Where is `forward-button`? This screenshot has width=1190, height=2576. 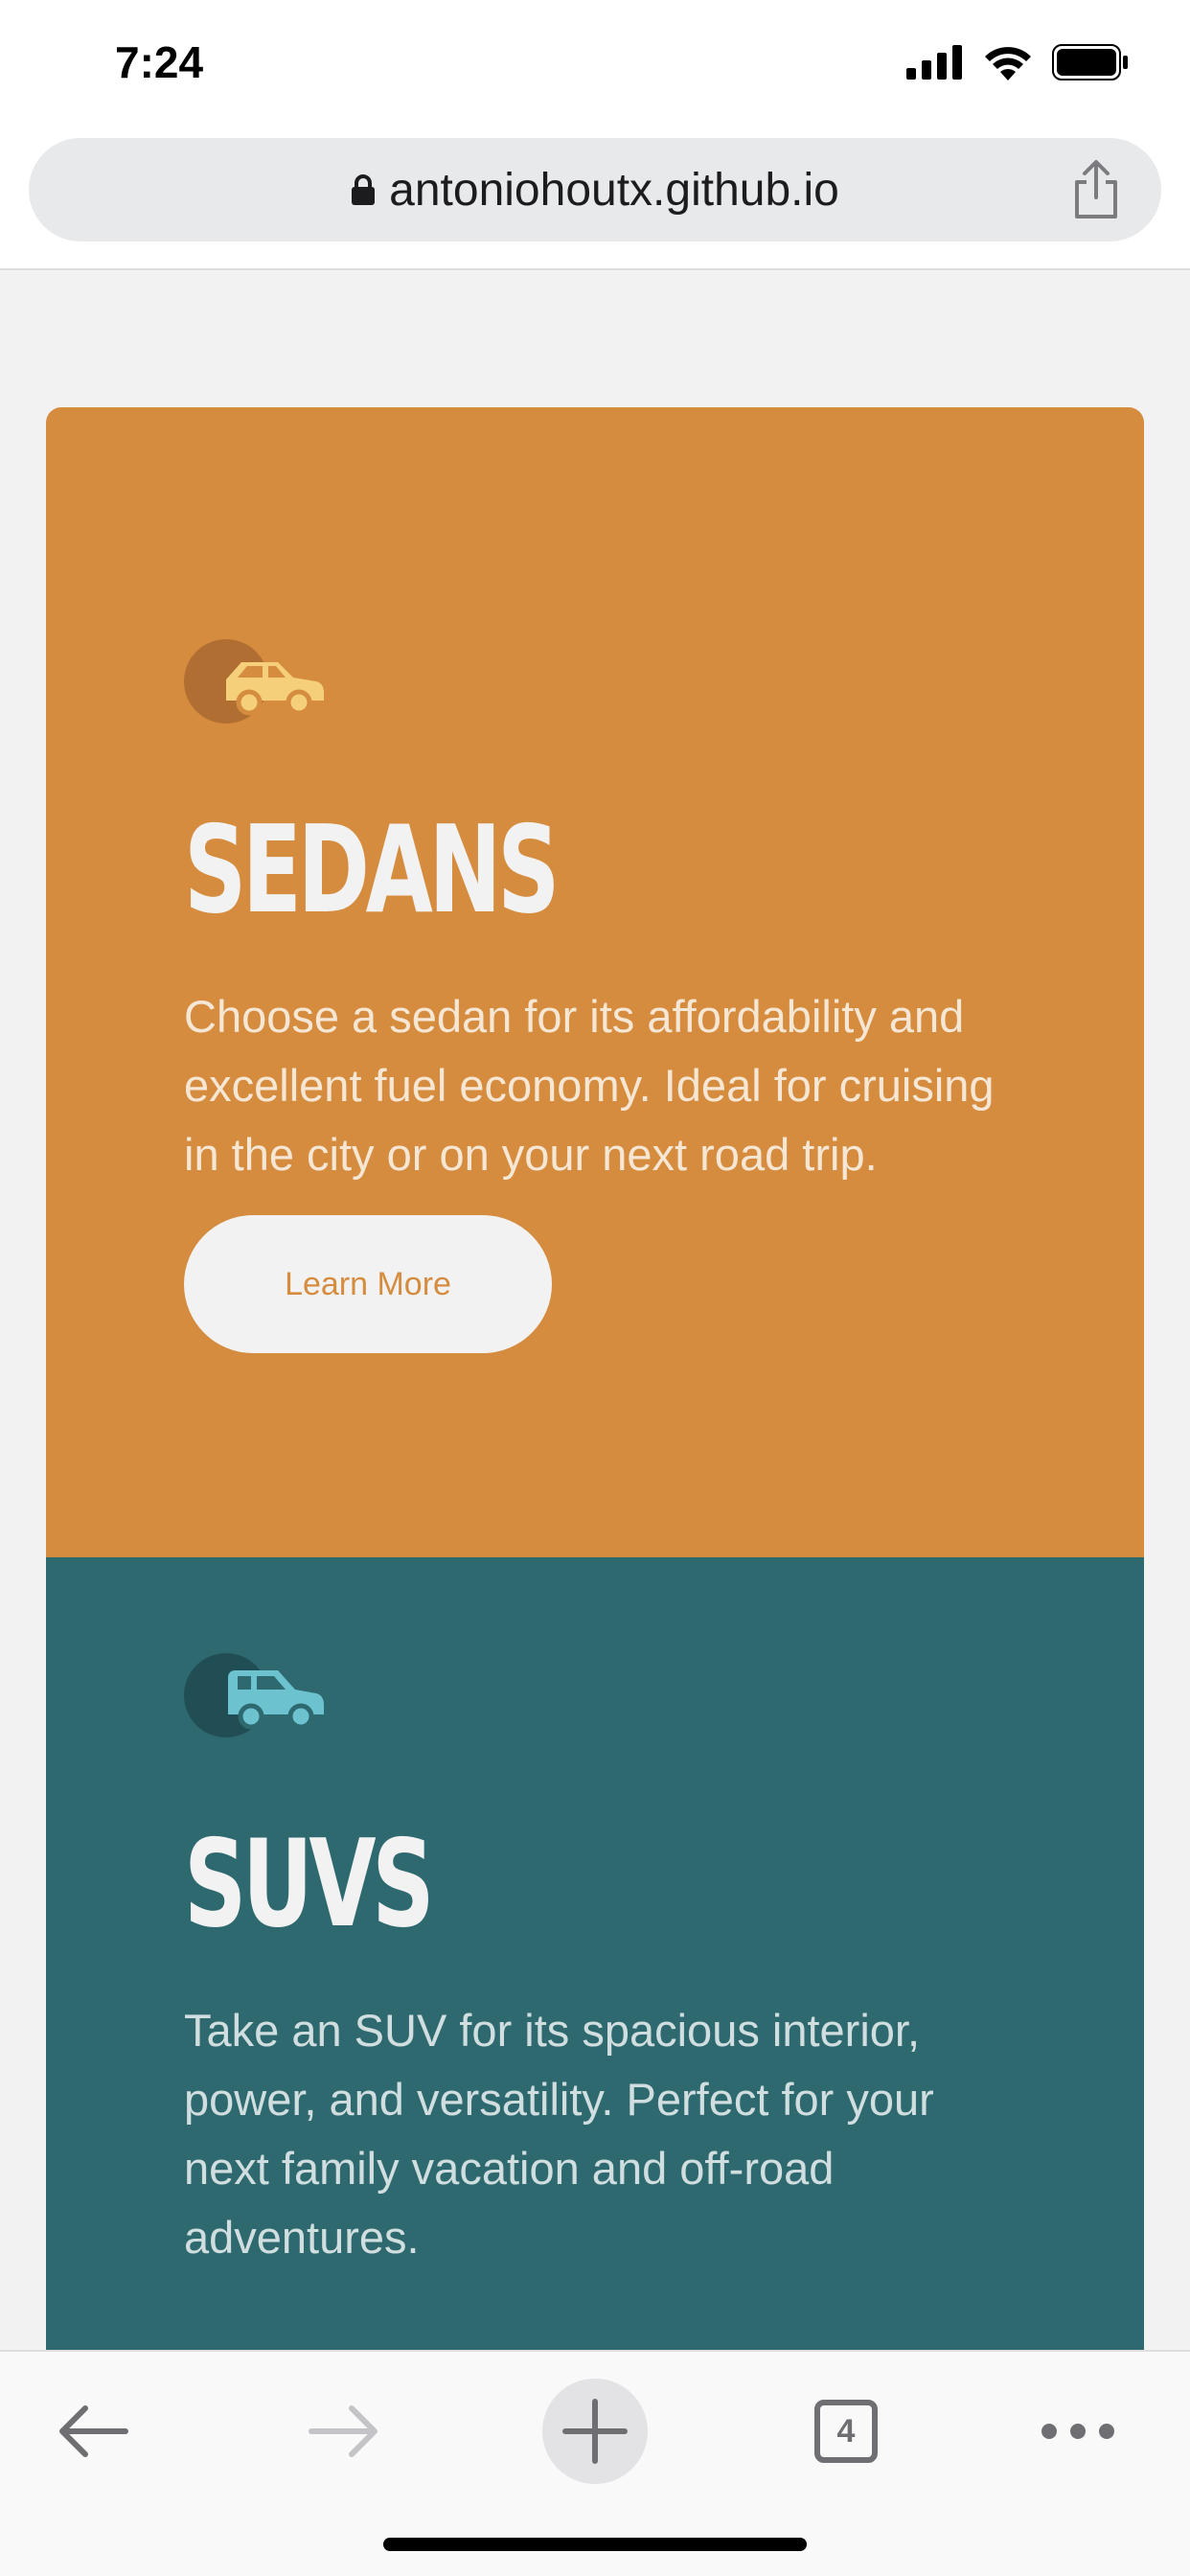
forward-button is located at coordinates (344, 2431).